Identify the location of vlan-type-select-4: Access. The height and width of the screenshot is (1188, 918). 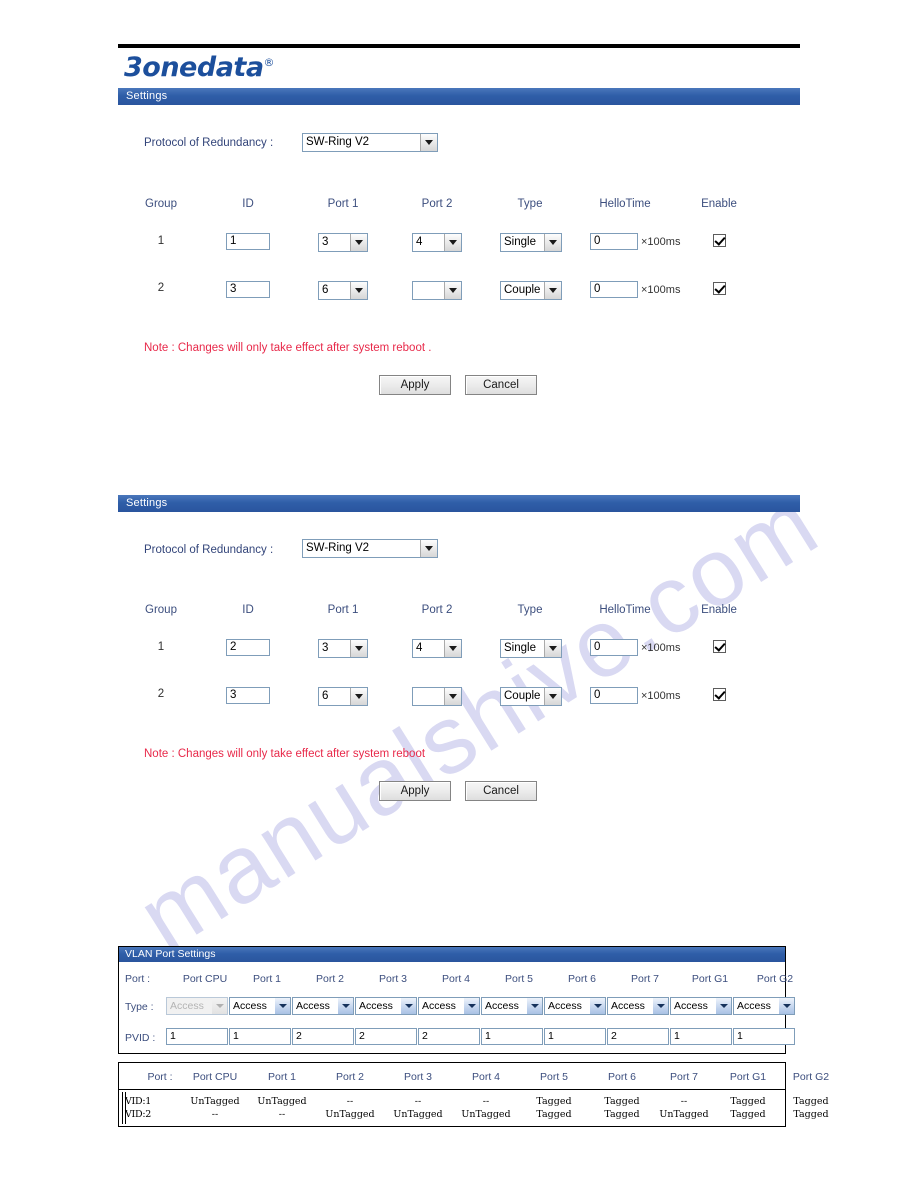
(449, 1006).